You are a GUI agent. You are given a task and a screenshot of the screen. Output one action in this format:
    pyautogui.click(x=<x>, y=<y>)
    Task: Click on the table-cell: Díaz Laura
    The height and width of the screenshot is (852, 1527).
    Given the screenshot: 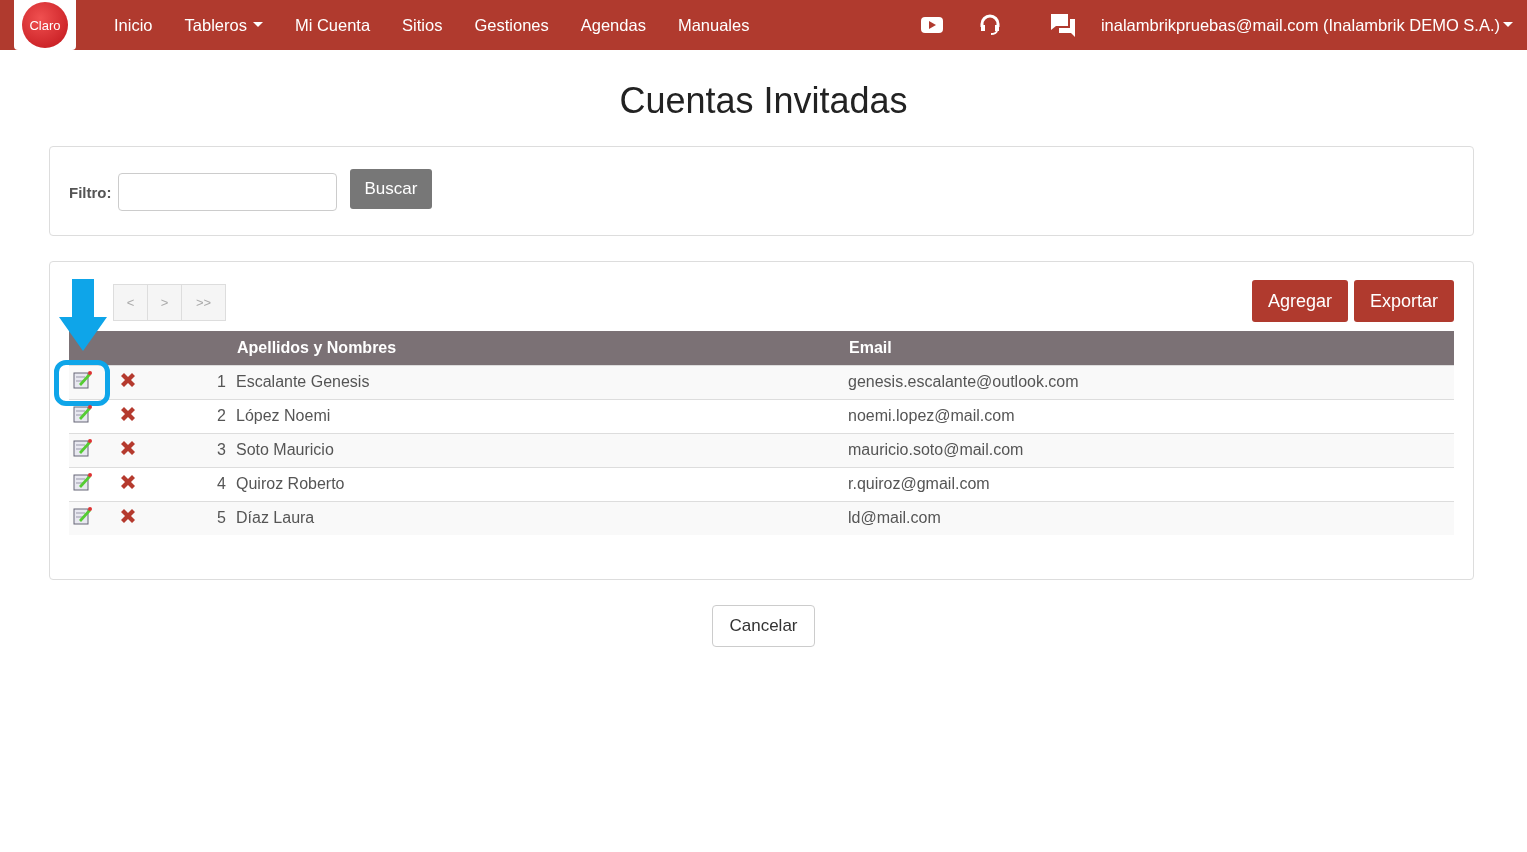 What is the action you would take?
    pyautogui.click(x=542, y=518)
    